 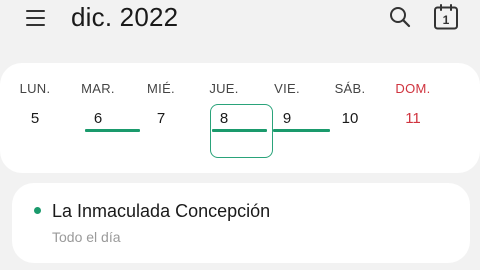 What do you see at coordinates (224, 118) in the screenshot?
I see `day-number: 8` at bounding box center [224, 118].